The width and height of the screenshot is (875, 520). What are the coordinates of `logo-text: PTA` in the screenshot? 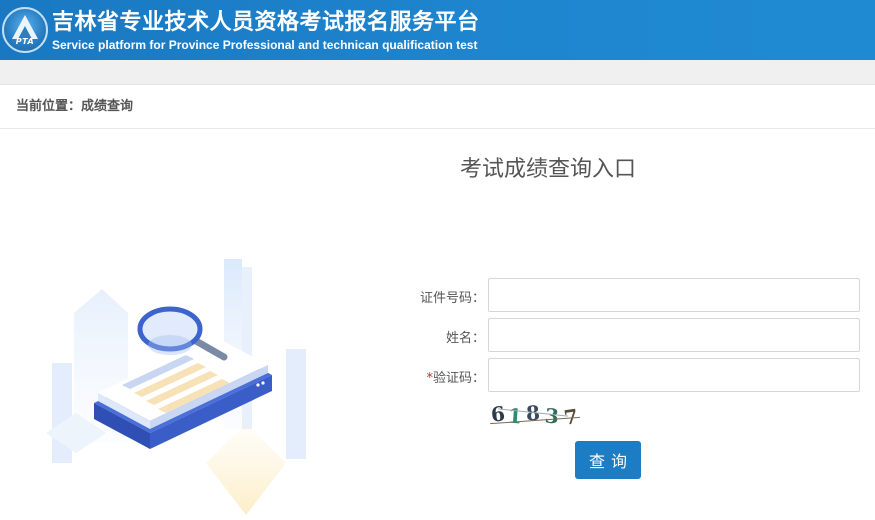 It's located at (25, 41).